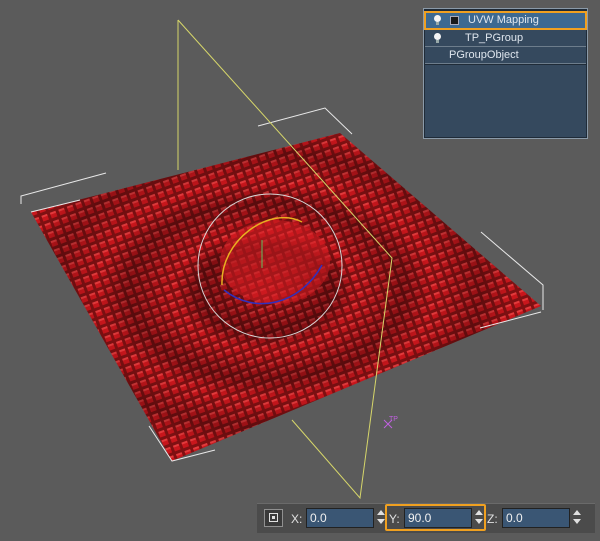  What do you see at coordinates (479, 518) in the screenshot?
I see `y-spinner` at bounding box center [479, 518].